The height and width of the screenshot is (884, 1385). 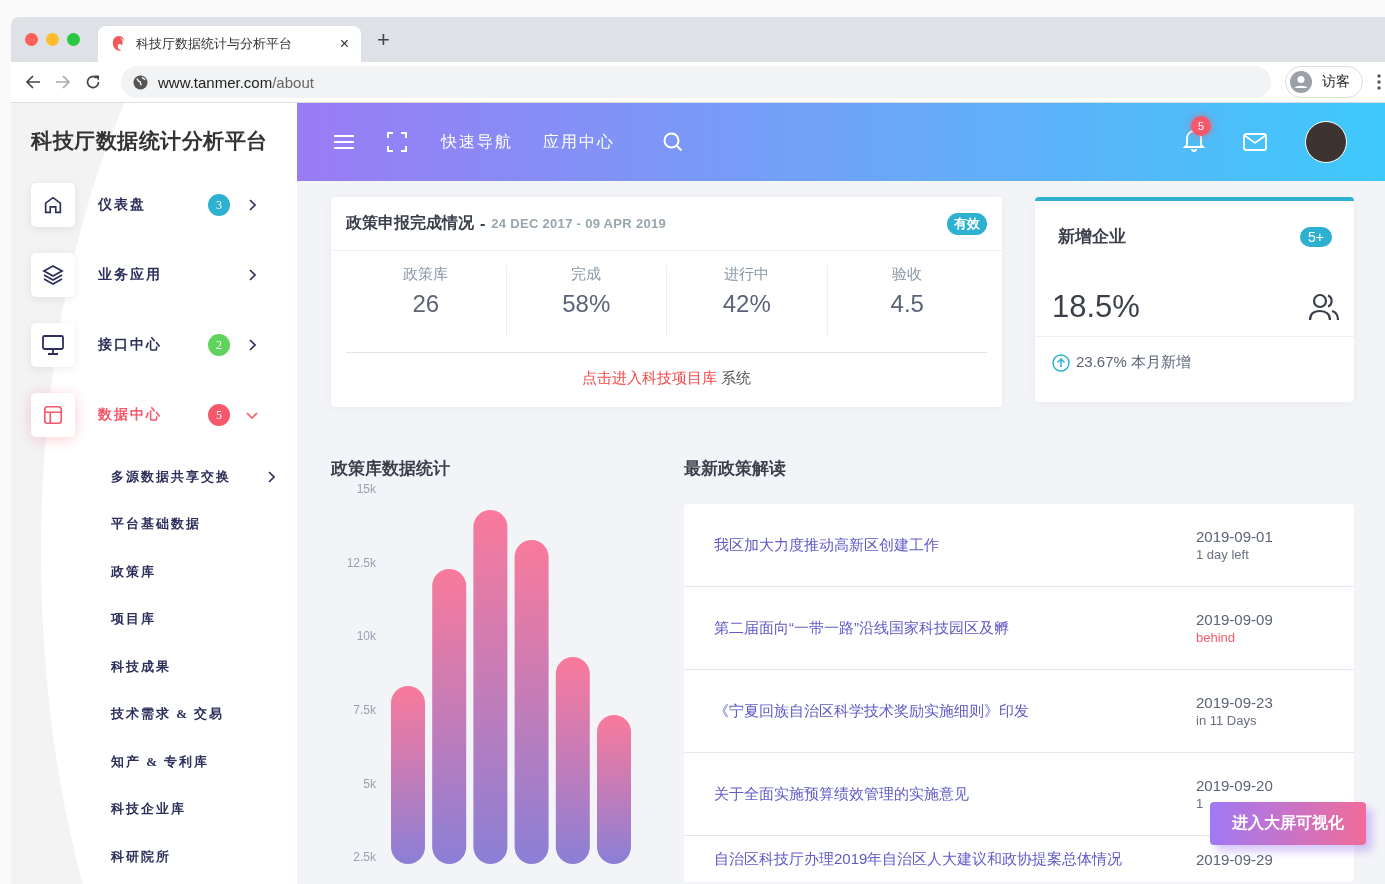 I want to click on section-title: 政策库数据统计, so click(x=391, y=469).